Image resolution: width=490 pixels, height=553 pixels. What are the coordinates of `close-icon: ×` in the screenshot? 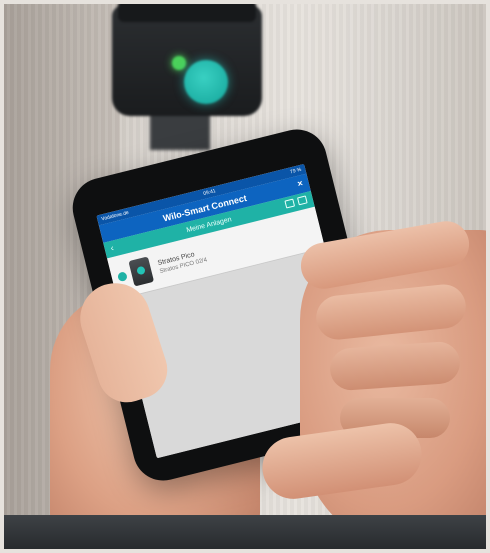 It's located at (300, 183).